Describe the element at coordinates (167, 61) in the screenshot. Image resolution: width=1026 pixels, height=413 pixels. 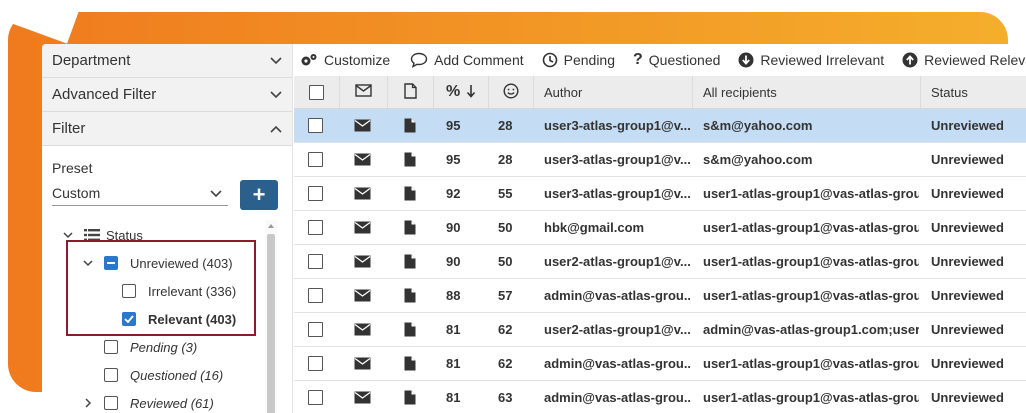
I see `accordion-department: Department` at that location.